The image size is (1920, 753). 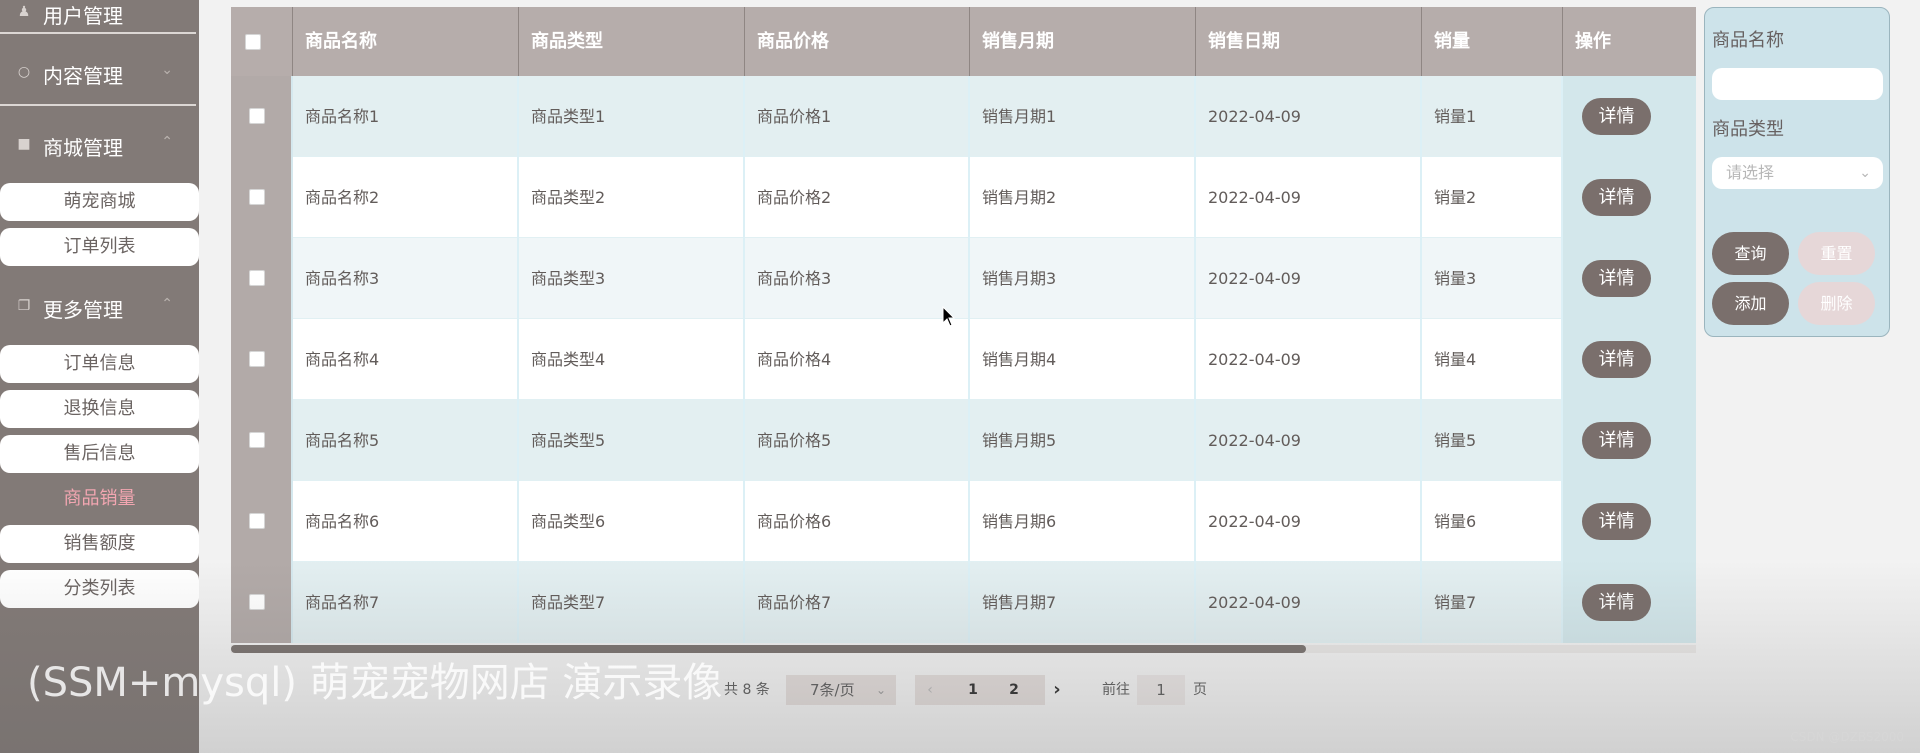 I want to click on cell-price: 商品价格2, so click(x=857, y=197).